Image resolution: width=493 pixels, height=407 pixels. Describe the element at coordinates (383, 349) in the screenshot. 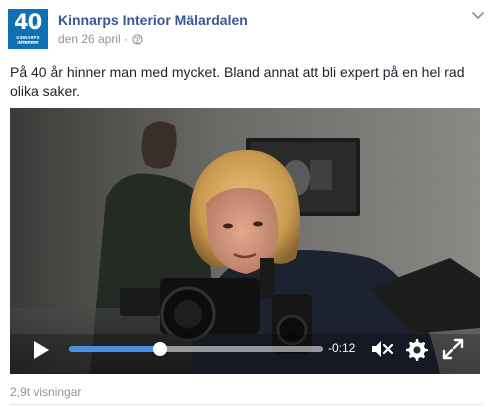

I see `volume-muted-icon` at that location.